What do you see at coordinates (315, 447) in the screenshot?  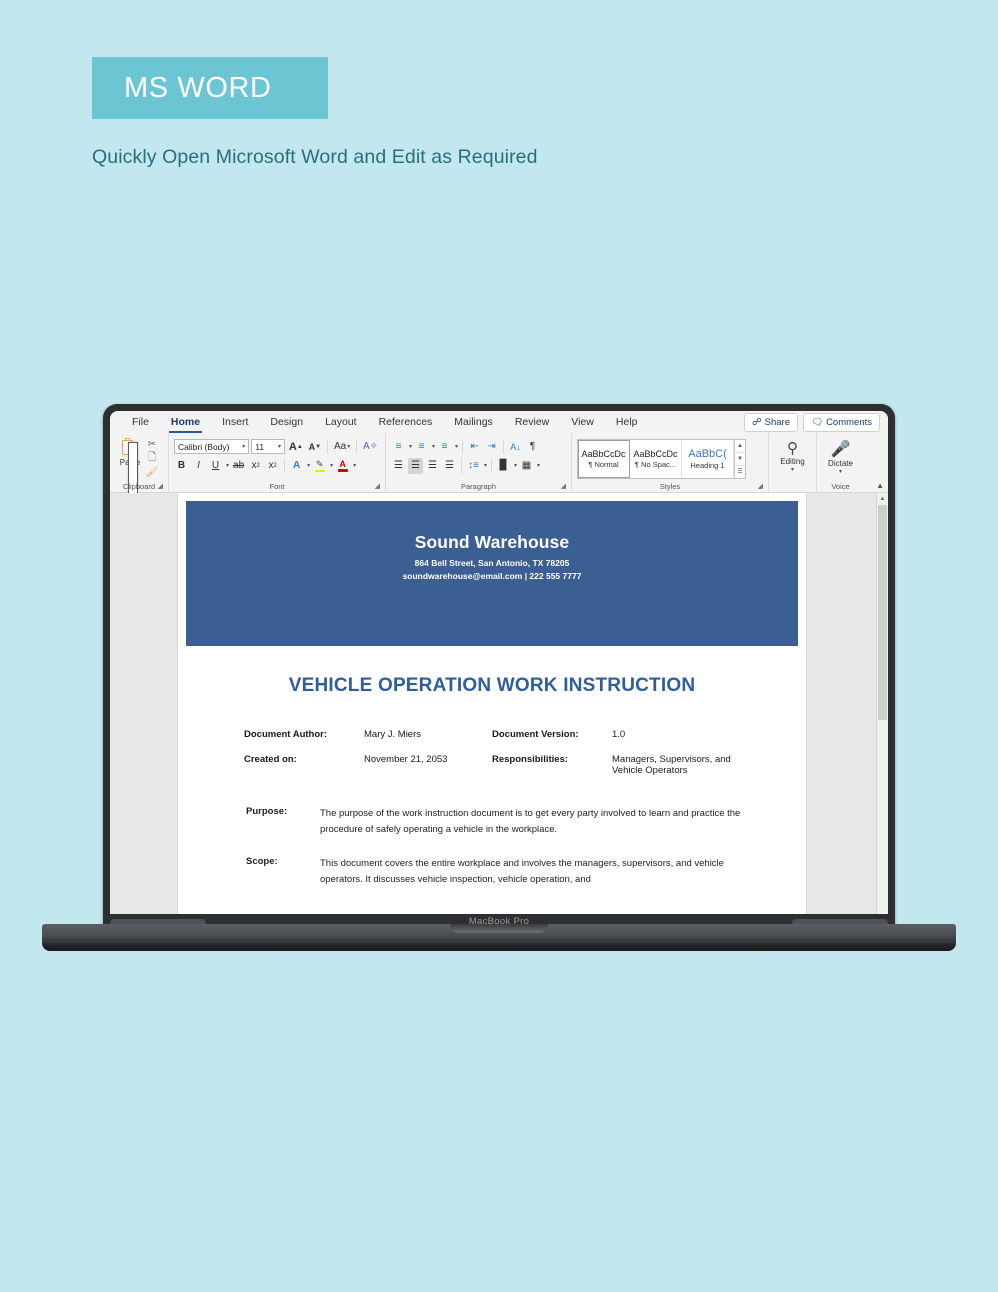 I see `shrink-font-button: A ▼` at bounding box center [315, 447].